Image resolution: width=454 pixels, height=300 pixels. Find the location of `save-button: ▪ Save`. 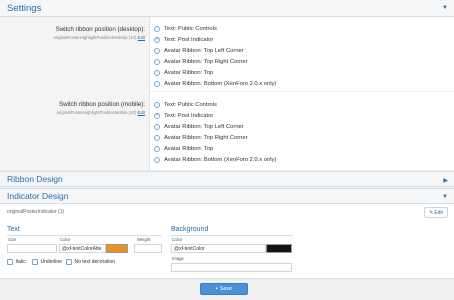

save-button: ▪ Save is located at coordinates (224, 289).